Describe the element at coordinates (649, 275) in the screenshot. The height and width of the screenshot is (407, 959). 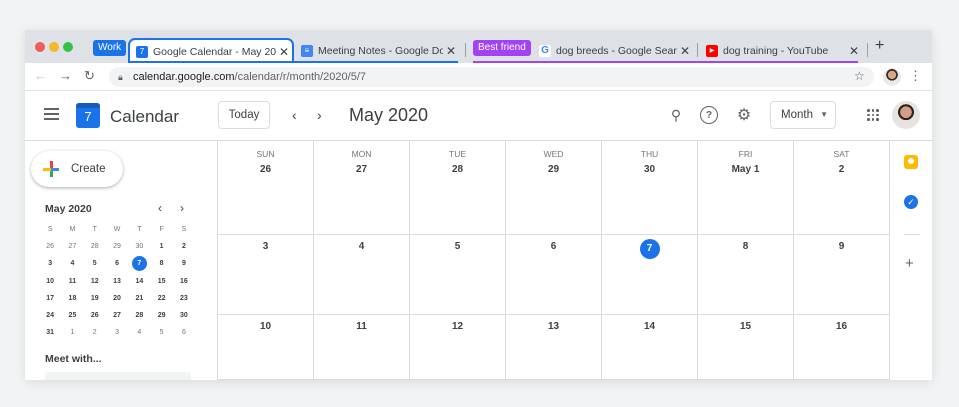
I see `day-cell: 7` at that location.